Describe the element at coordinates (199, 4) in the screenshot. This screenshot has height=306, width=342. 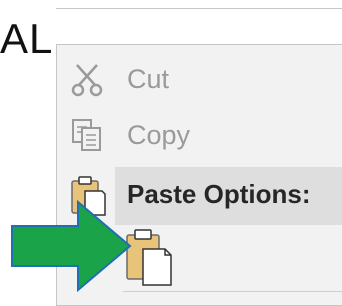
I see `document-page-edge` at that location.